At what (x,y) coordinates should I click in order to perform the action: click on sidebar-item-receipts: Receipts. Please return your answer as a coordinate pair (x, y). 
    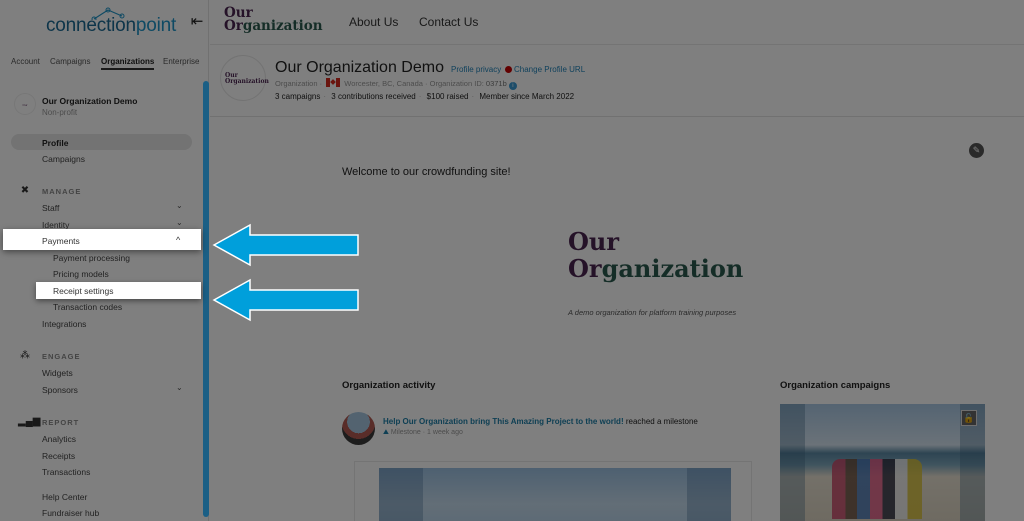
    Looking at the image, I should click on (58, 456).